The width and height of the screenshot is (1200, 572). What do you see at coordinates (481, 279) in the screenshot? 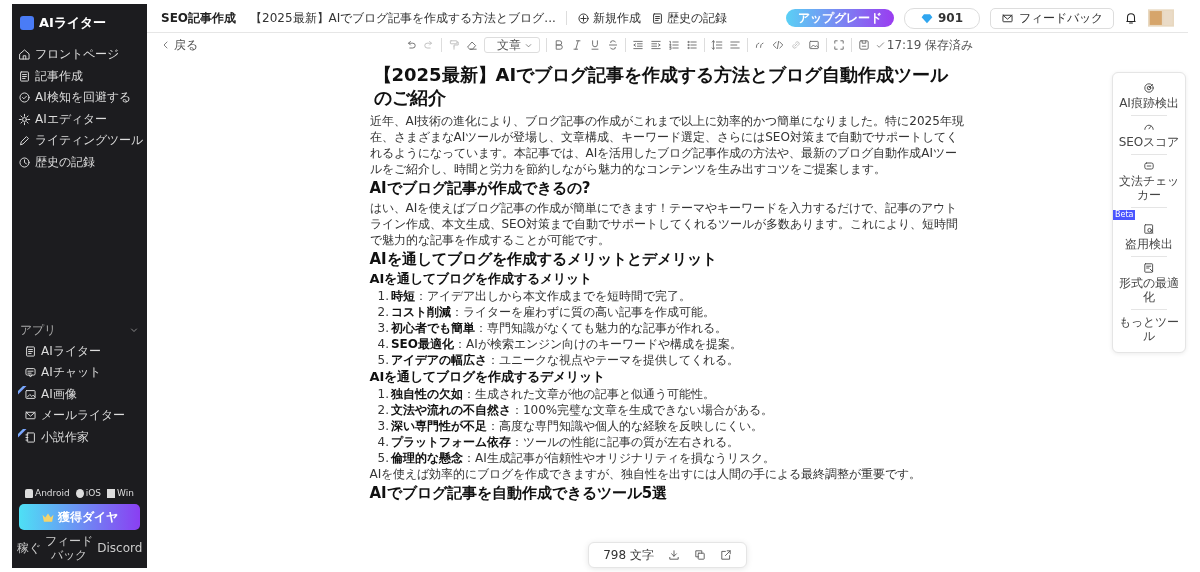
I see `subsection-heading: AIを通してブログを作成するメリット` at bounding box center [481, 279].